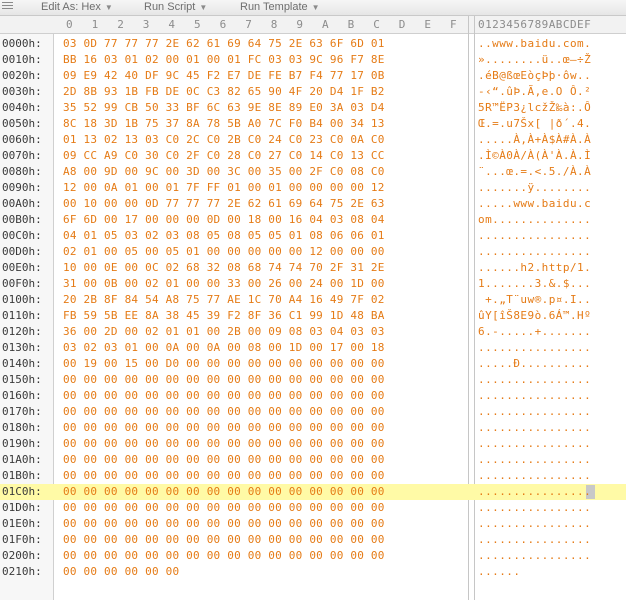  I want to click on row-ascii-text: 5R™ËP3¿lcžŽ‰à:.Ô, so click(534, 108).